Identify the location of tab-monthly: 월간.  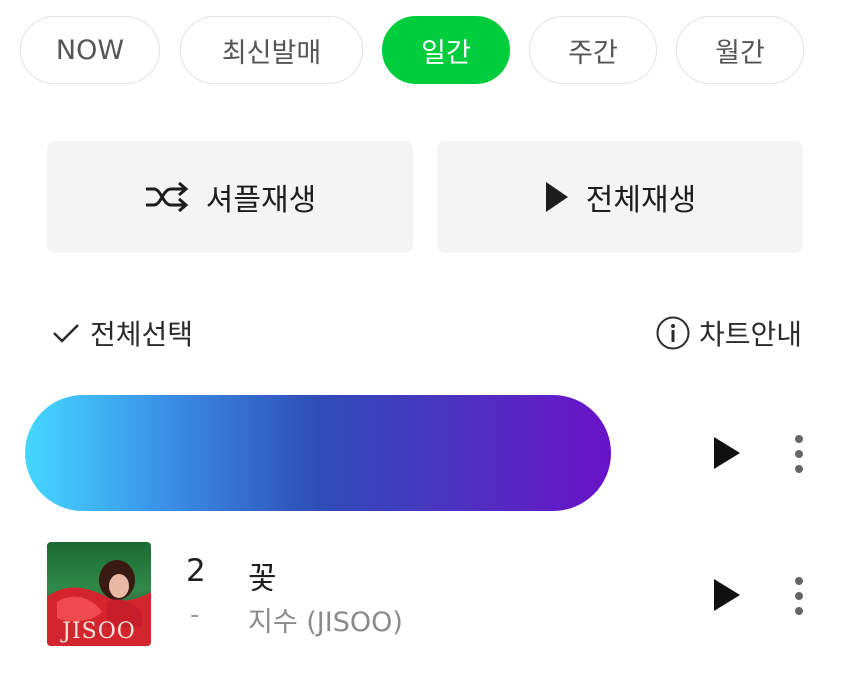
(740, 50).